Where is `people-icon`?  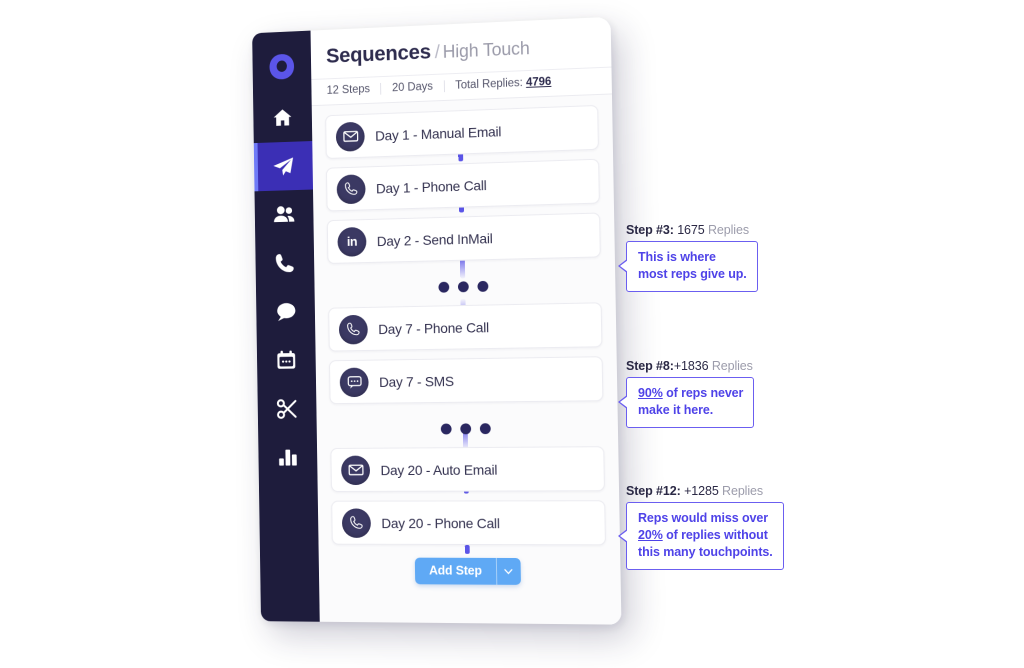 people-icon is located at coordinates (284, 214).